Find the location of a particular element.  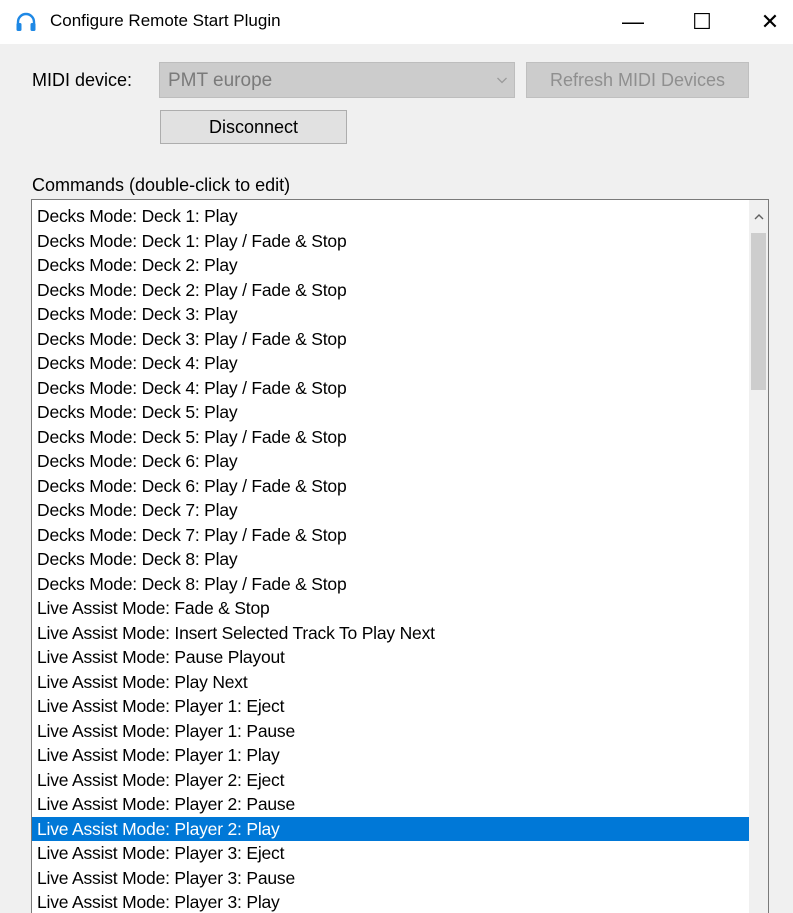

list-item: Decks Mode: Deck 4: Play / Fade & Stop is located at coordinates (391, 388).